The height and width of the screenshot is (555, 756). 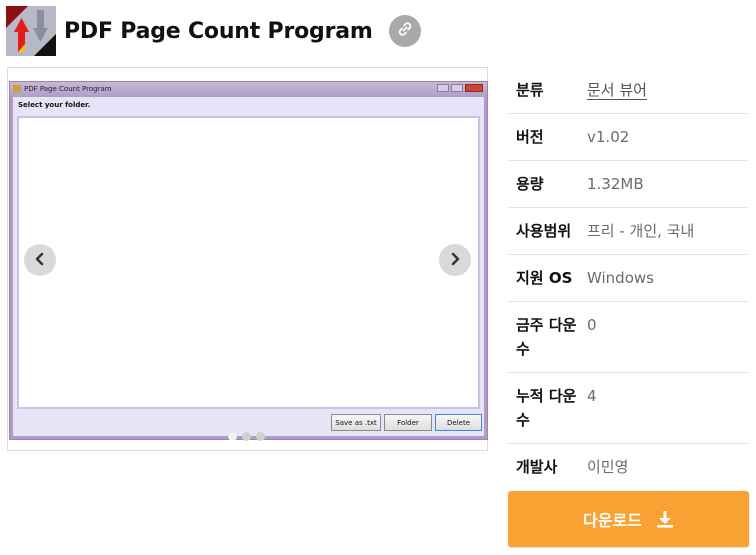 What do you see at coordinates (248, 89) in the screenshot?
I see `window-titlebar: PDF Page Count Program` at bounding box center [248, 89].